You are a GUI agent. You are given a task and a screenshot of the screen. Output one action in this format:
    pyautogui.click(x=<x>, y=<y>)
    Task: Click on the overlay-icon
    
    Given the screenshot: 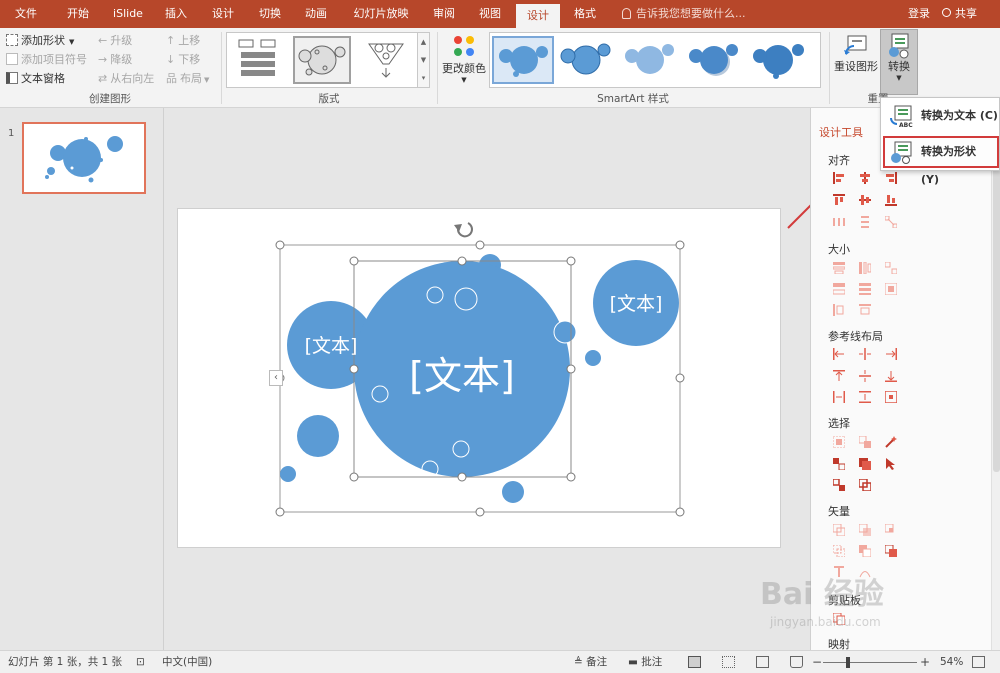 What is the action you would take?
    pyautogui.click(x=891, y=551)
    